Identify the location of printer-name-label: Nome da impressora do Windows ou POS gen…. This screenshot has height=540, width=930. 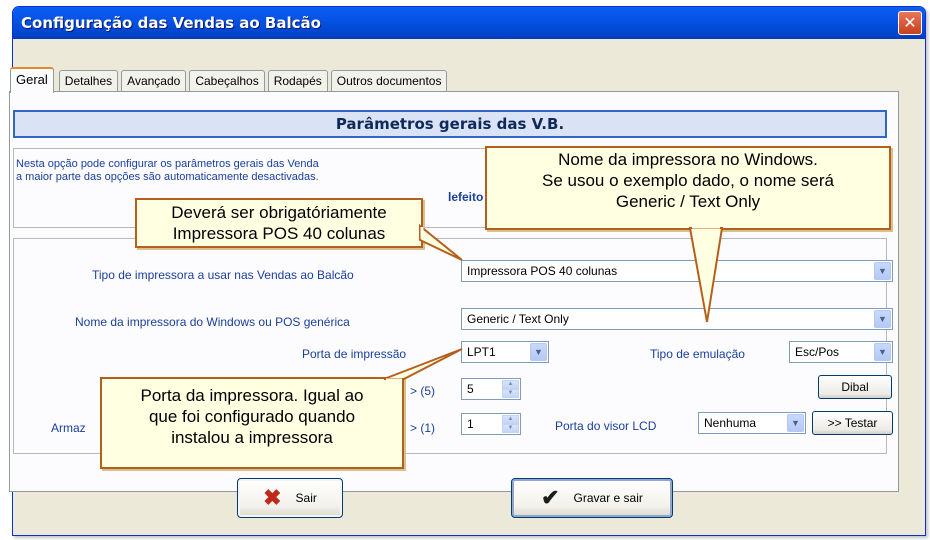
(212, 322).